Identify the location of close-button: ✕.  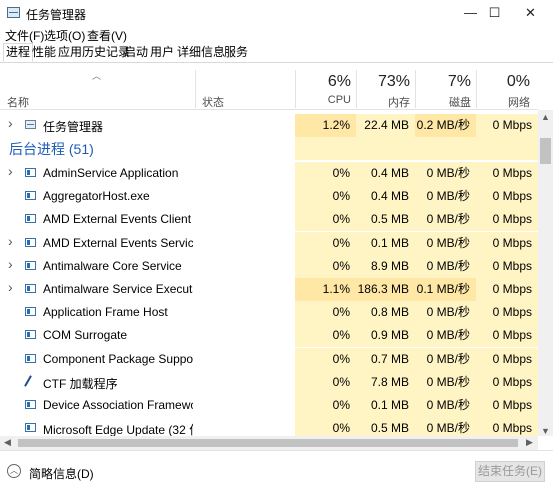
(530, 13).